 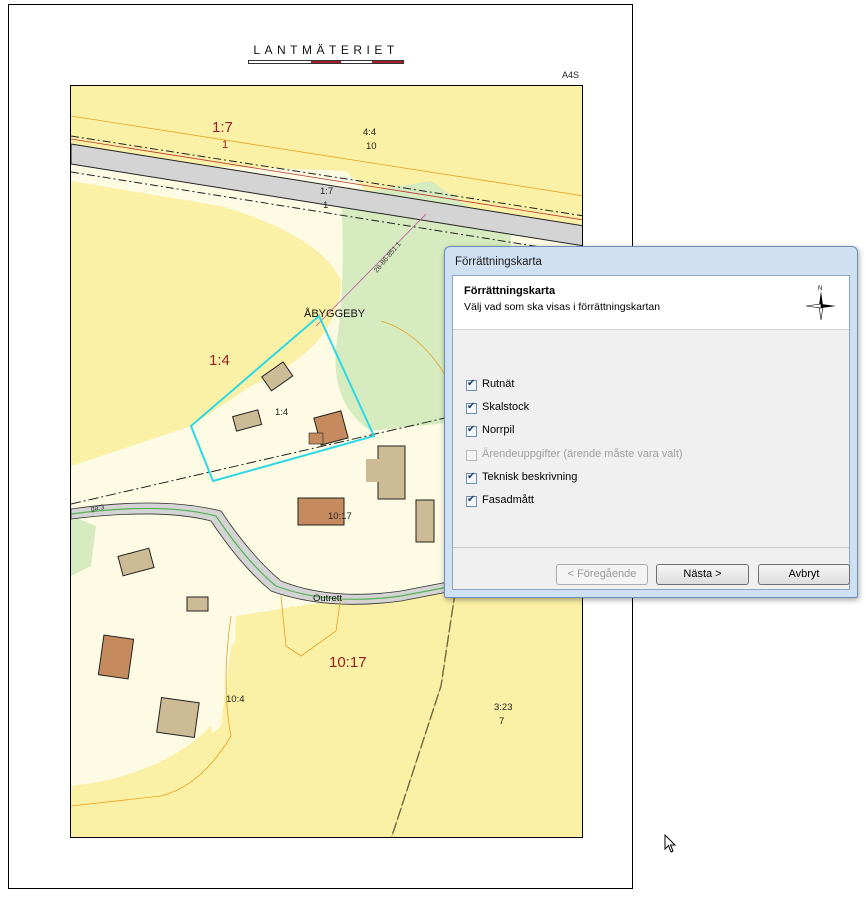 What do you see at coordinates (471, 477) in the screenshot?
I see `teknisk-beskrivning-checkbox` at bounding box center [471, 477].